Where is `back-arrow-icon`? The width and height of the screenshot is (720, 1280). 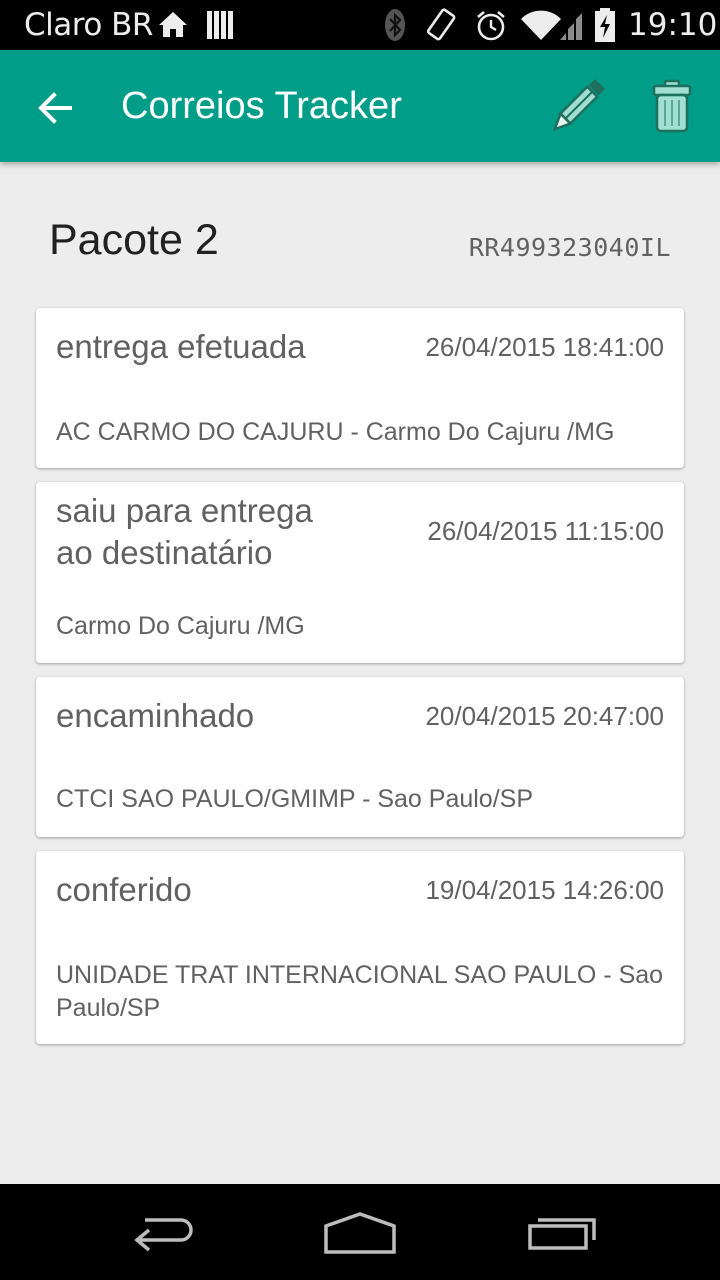
back-arrow-icon is located at coordinates (55, 108).